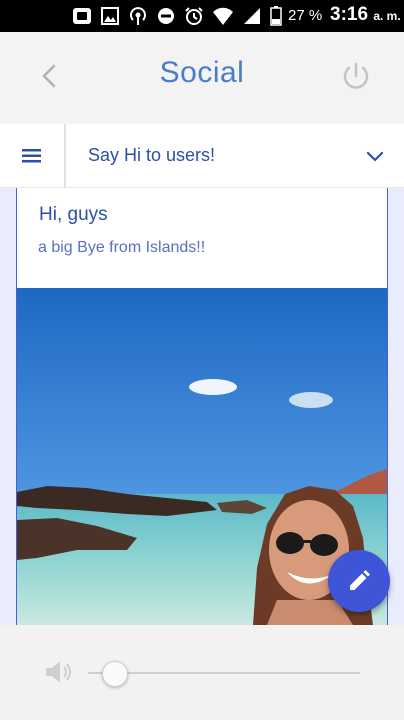 The width and height of the screenshot is (404, 720). I want to click on power-icon, so click(356, 76).